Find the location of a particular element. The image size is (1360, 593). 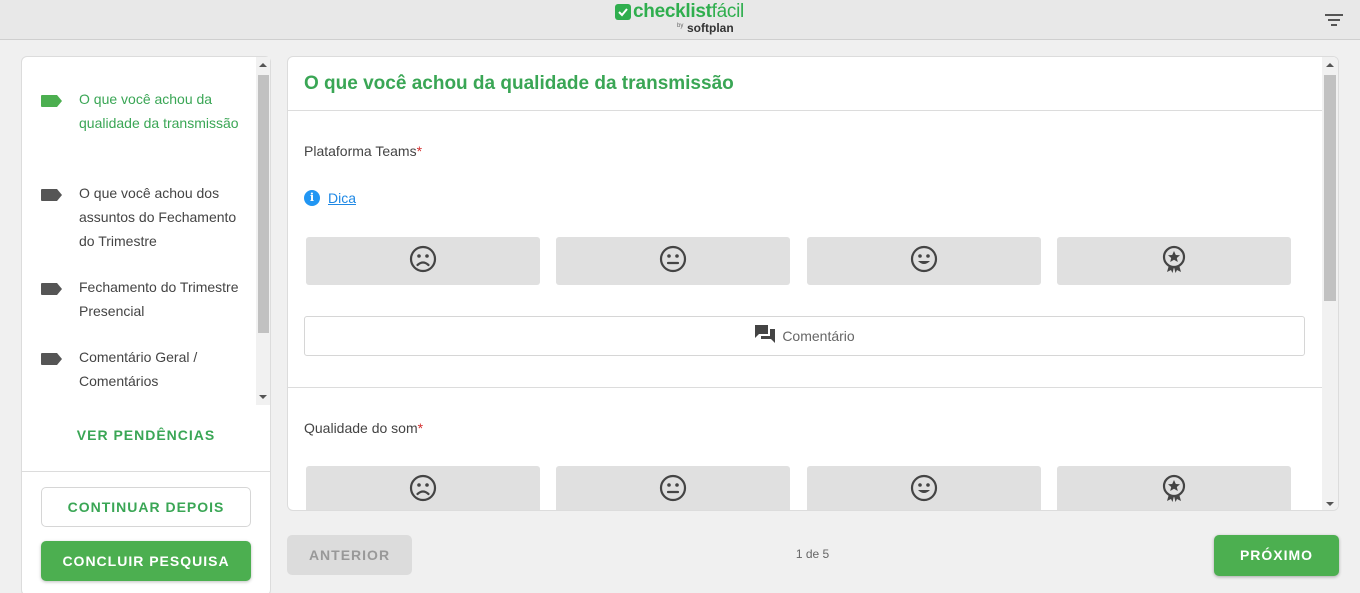

section-item-label: Fechamento do Trimestre Presencial is located at coordinates (159, 299).